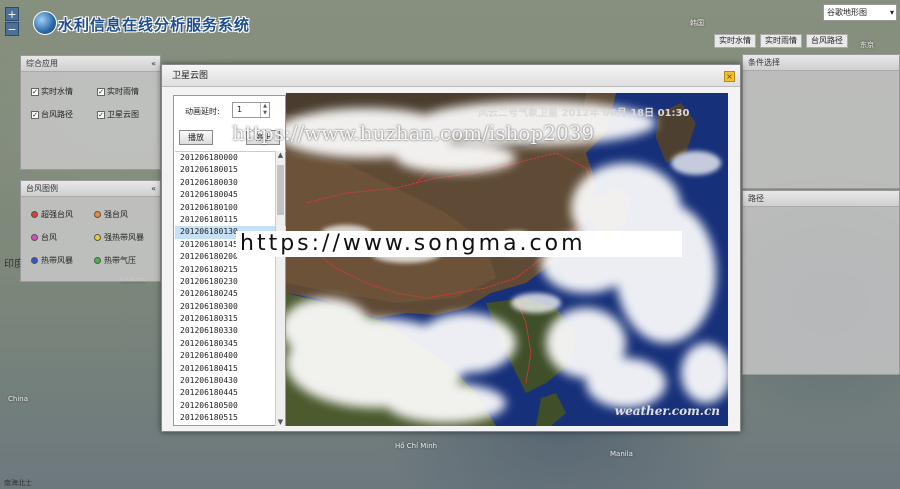 Image resolution: width=900 pixels, height=489 pixels. Describe the element at coordinates (459, 244) in the screenshot. I see `watermark-band: https://www.songma.com` at that location.